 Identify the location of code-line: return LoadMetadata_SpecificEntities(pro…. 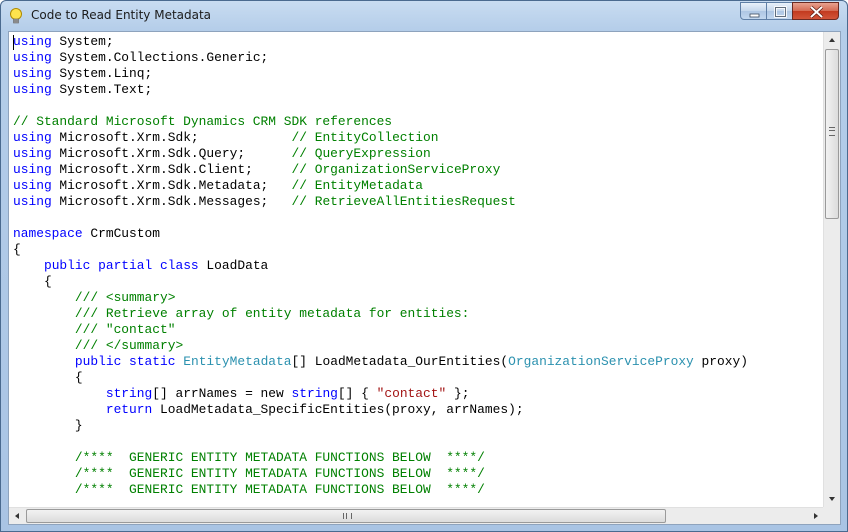
(418, 410).